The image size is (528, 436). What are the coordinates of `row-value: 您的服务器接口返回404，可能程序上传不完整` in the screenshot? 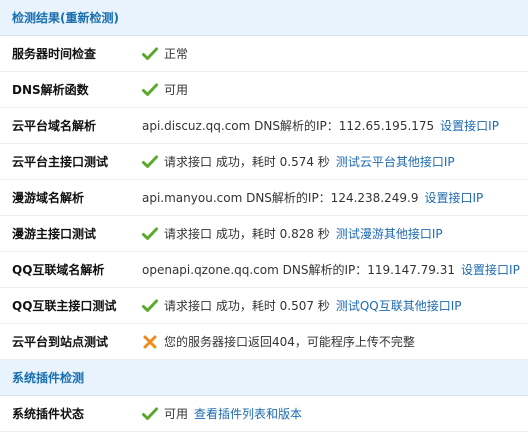 It's located at (272, 341).